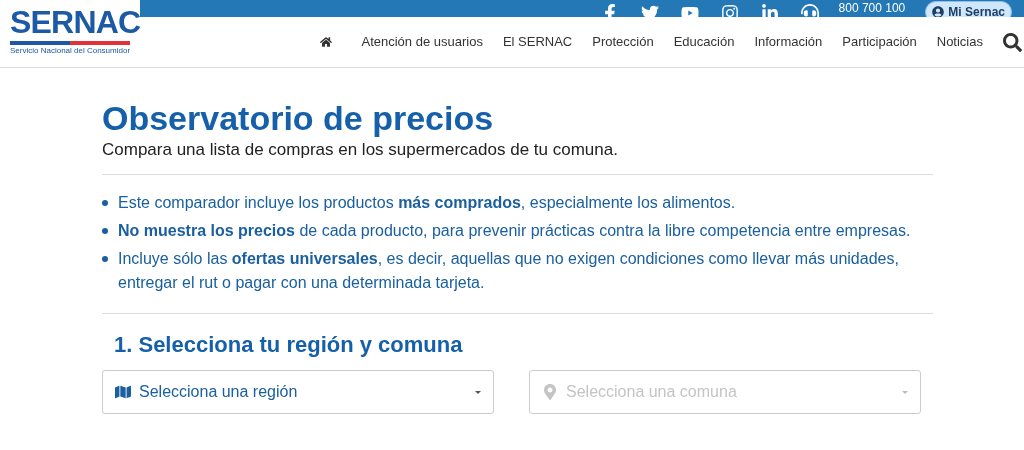 The width and height of the screenshot is (1024, 450). What do you see at coordinates (298, 118) in the screenshot?
I see `page-title: Observatorio de precios` at bounding box center [298, 118].